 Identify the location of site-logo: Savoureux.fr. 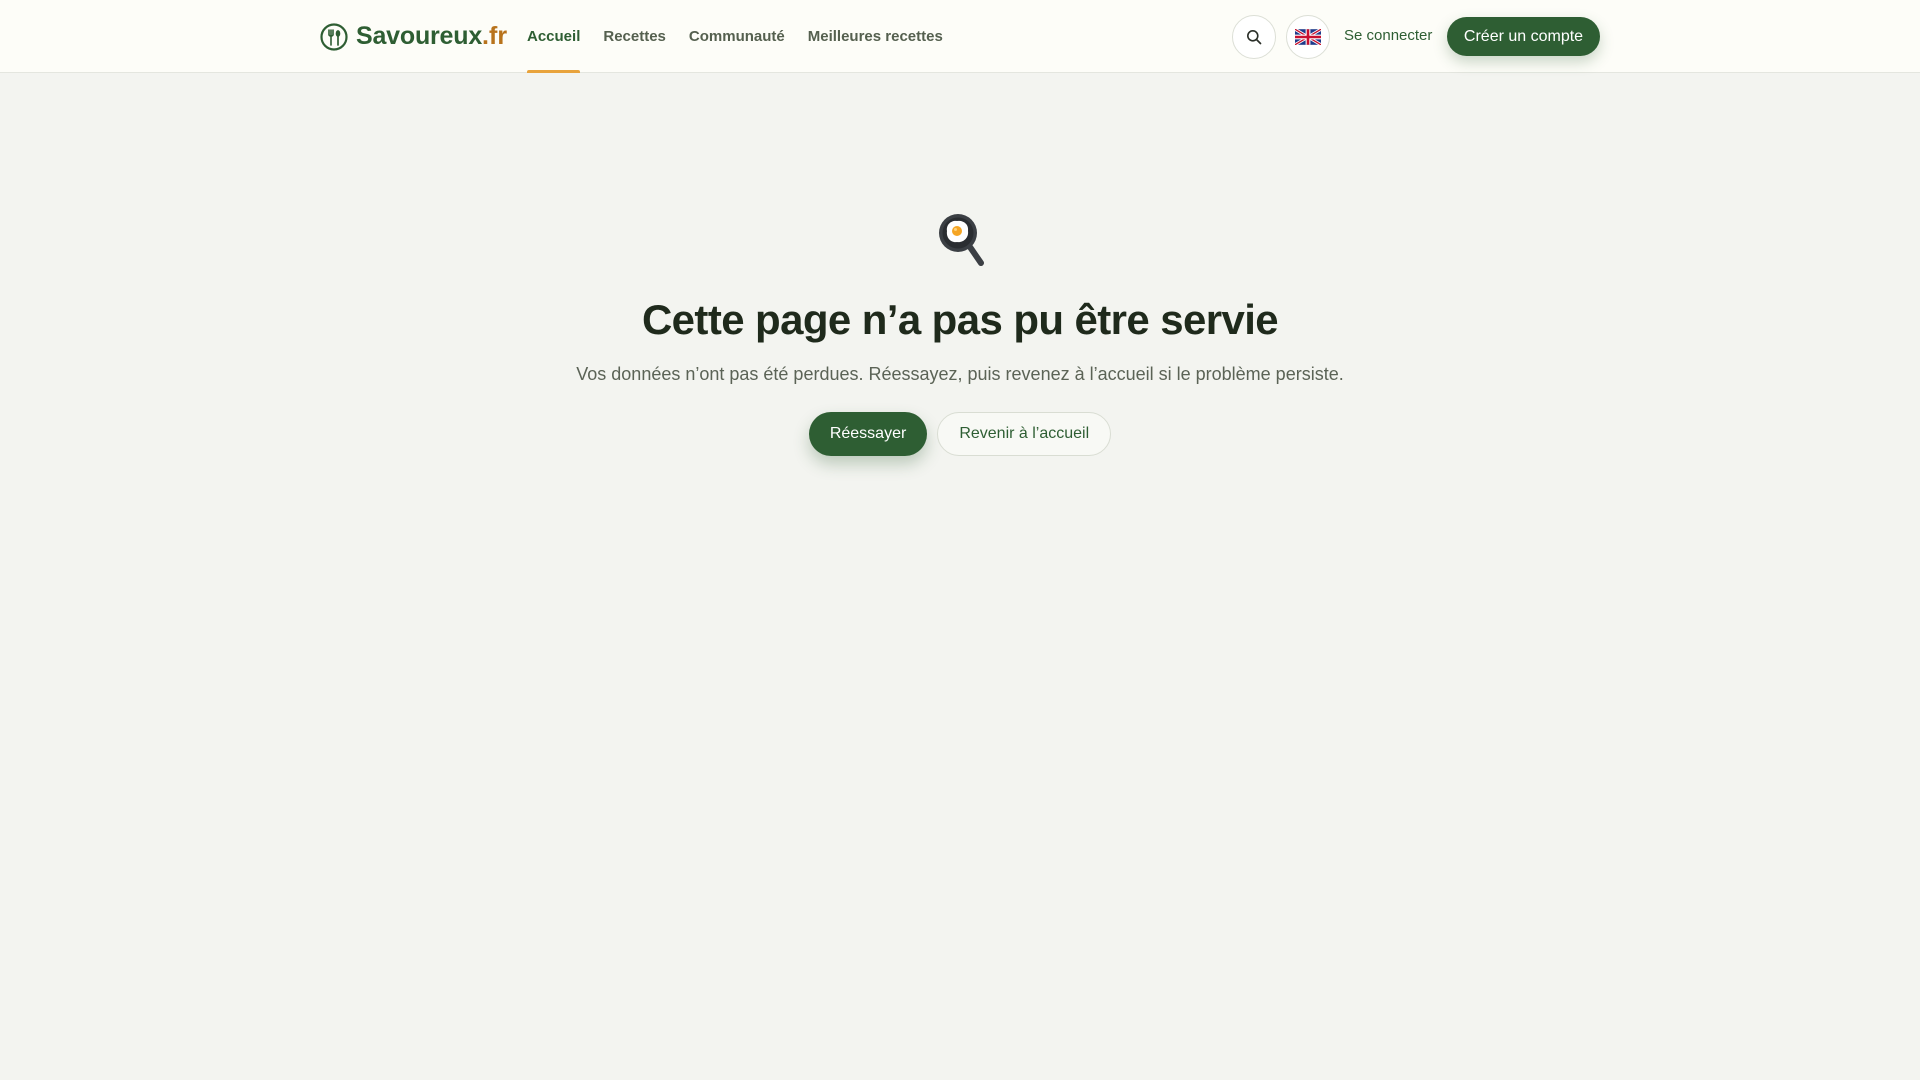
(413, 36).